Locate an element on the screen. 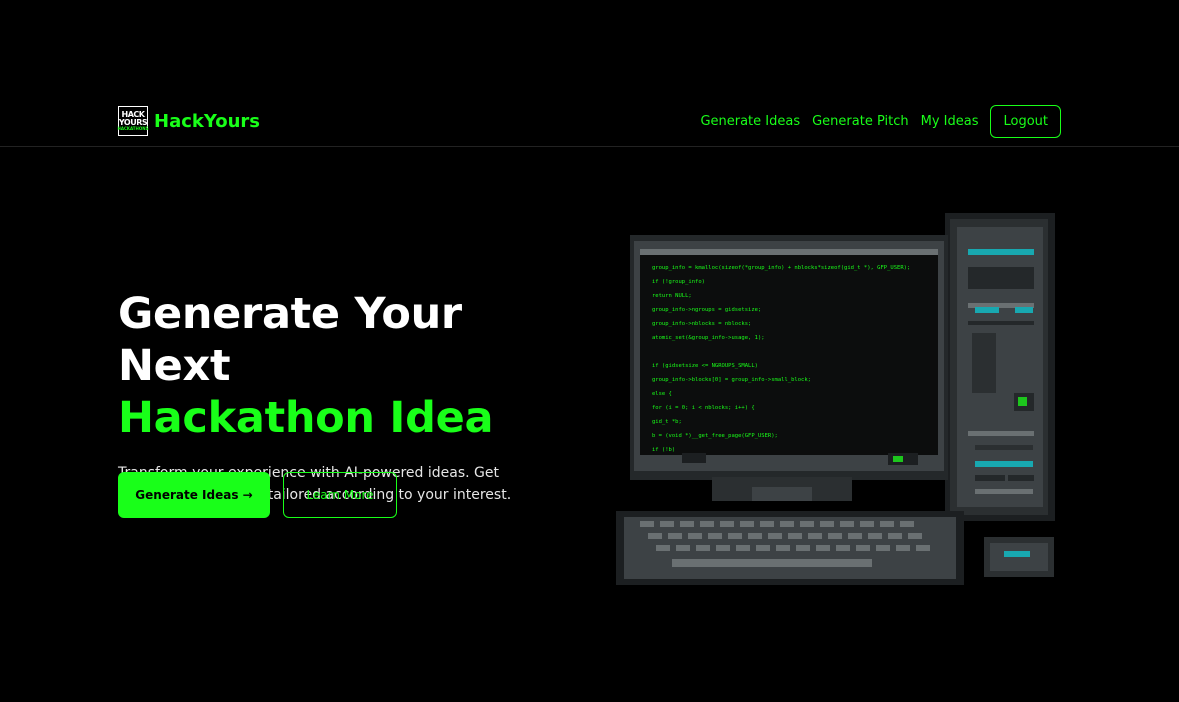  mouse is located at coordinates (1019, 557).